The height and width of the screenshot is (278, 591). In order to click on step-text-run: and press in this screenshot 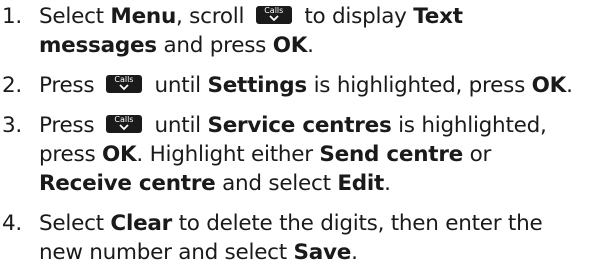, I will do `click(214, 45)`.